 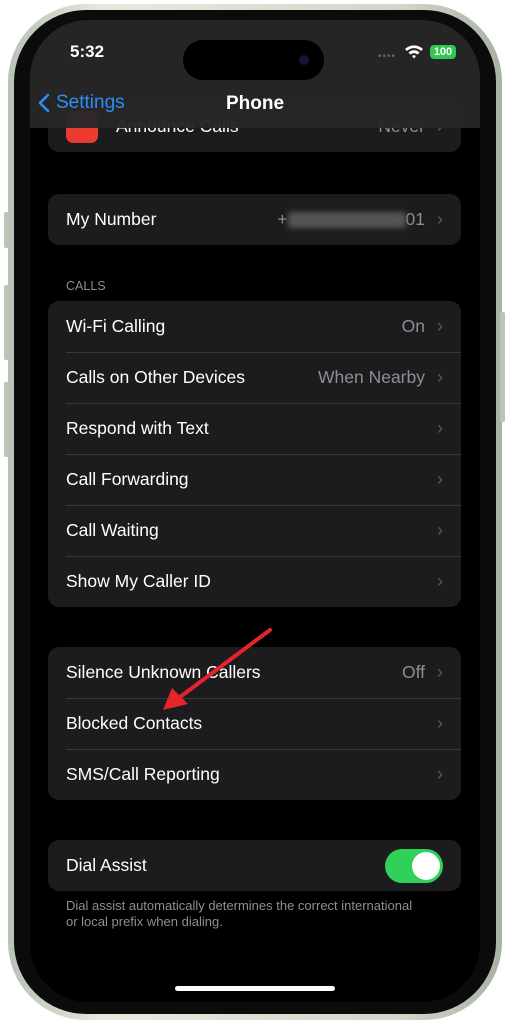 What do you see at coordinates (443, 52) in the screenshot?
I see `battery-icon: 100` at bounding box center [443, 52].